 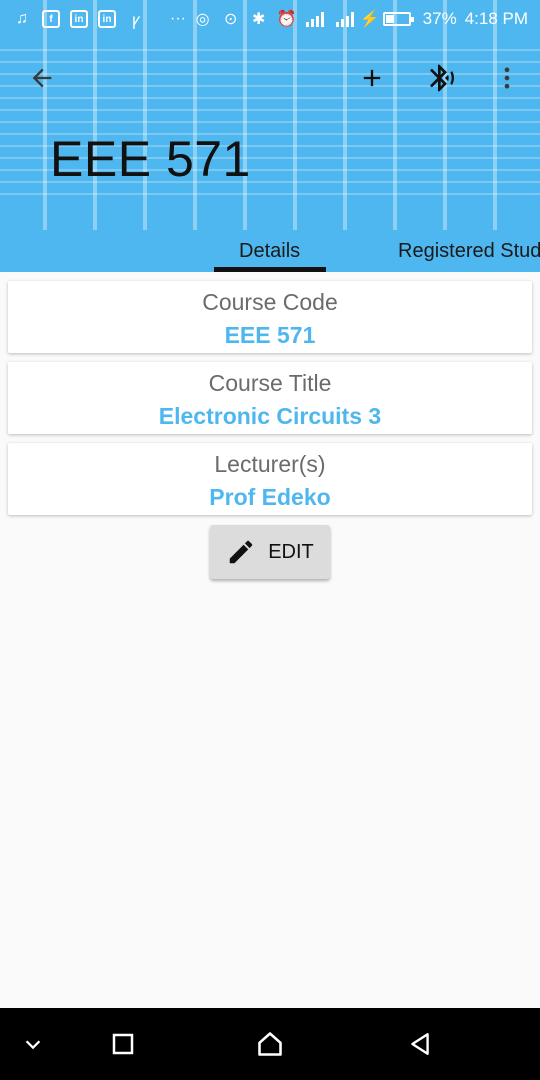 What do you see at coordinates (469, 251) in the screenshot?
I see `tab-registered-students: Registered Stud` at bounding box center [469, 251].